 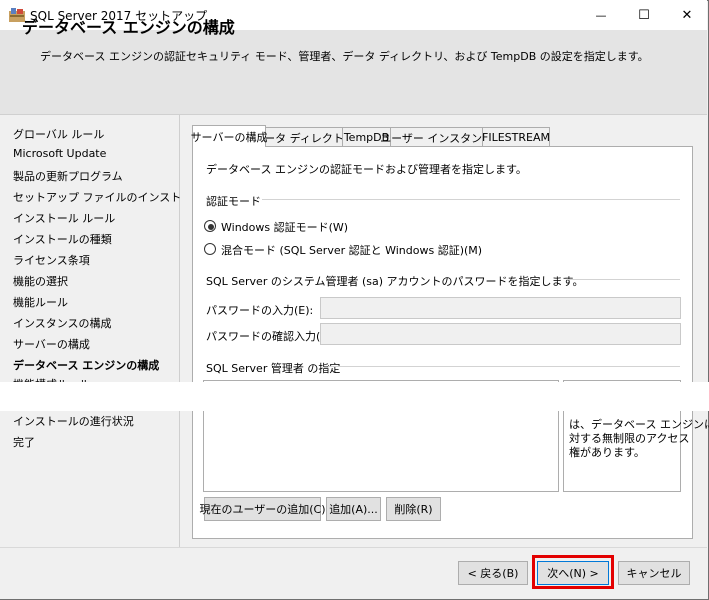 I want to click on page-title: データベース エンジンの構成, so click(x=128, y=27).